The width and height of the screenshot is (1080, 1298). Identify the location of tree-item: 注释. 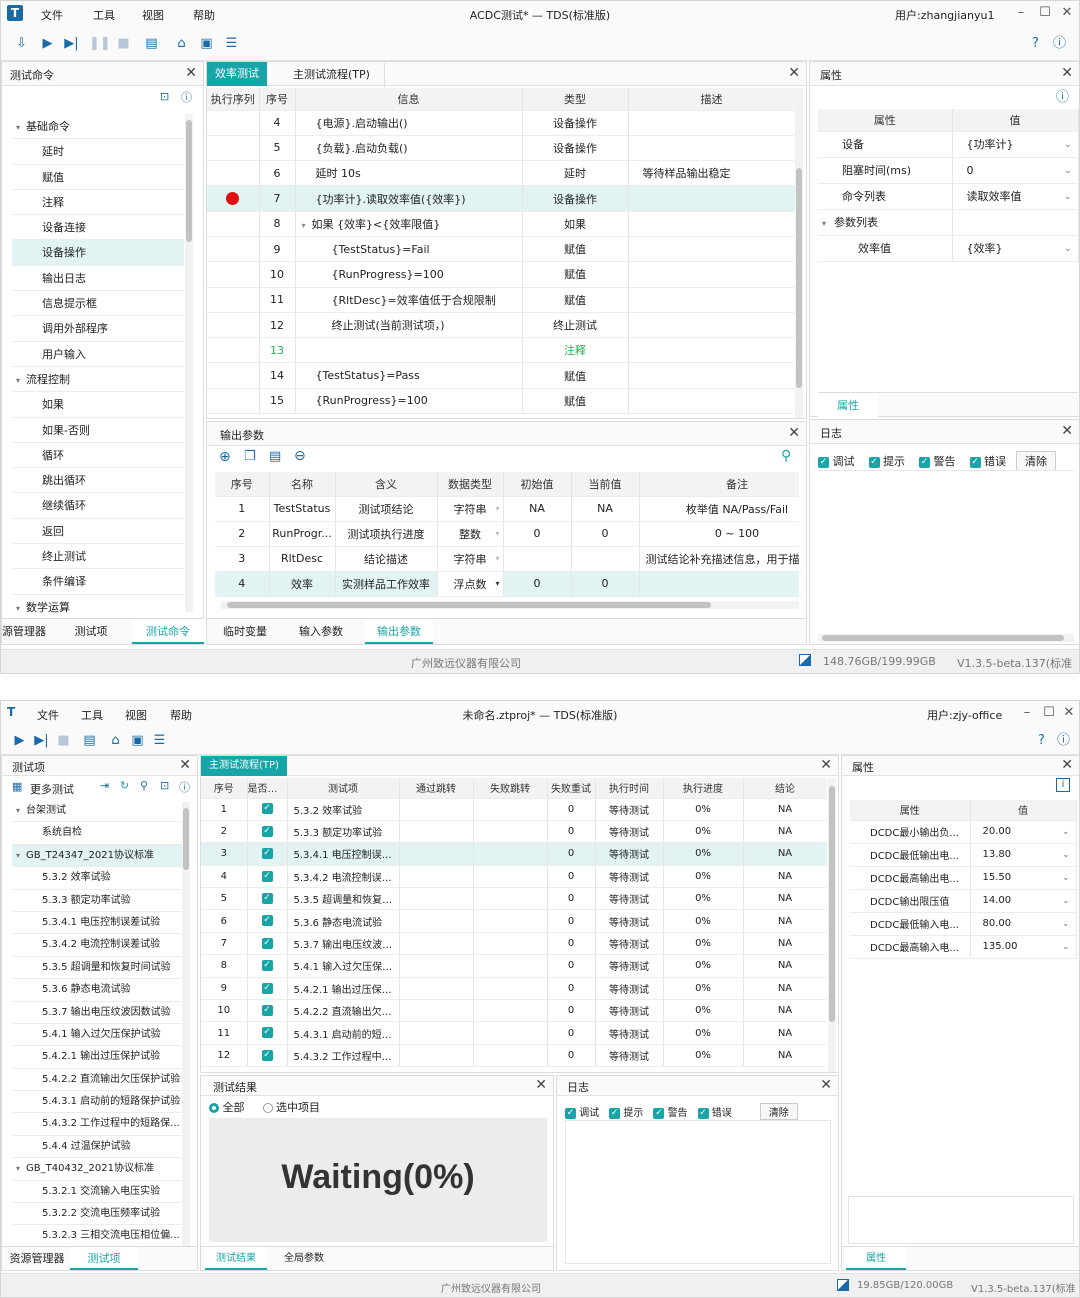
(98, 203).